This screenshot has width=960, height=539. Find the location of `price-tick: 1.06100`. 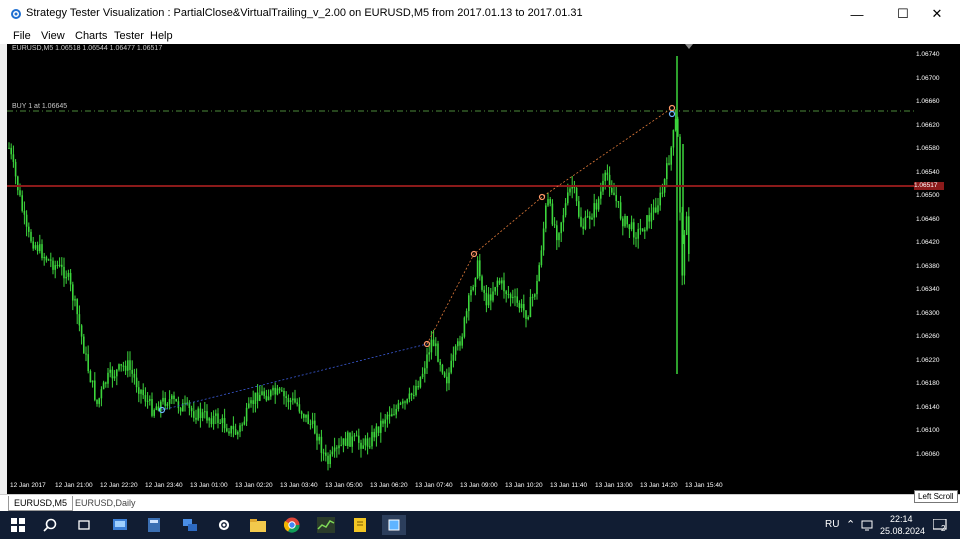

price-tick: 1.06100 is located at coordinates (928, 430).